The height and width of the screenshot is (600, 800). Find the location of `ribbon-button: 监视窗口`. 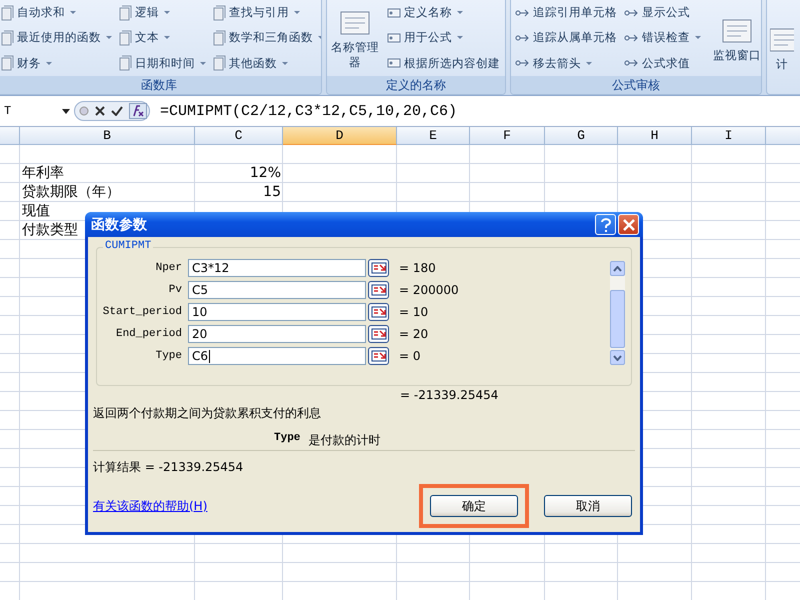

ribbon-button: 监视窗口 is located at coordinates (736, 38).